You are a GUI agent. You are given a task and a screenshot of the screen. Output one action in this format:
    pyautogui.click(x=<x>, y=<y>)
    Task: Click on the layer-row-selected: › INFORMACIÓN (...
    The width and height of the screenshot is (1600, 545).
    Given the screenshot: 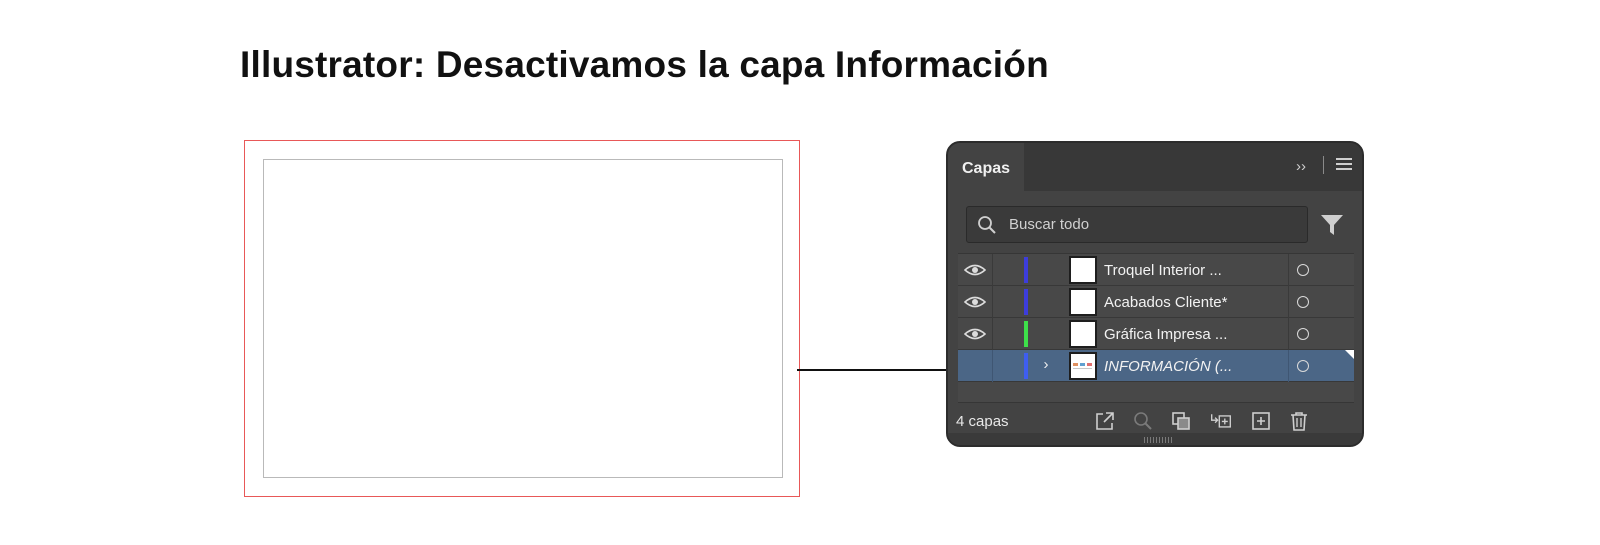 What is the action you would take?
    pyautogui.click(x=1156, y=366)
    